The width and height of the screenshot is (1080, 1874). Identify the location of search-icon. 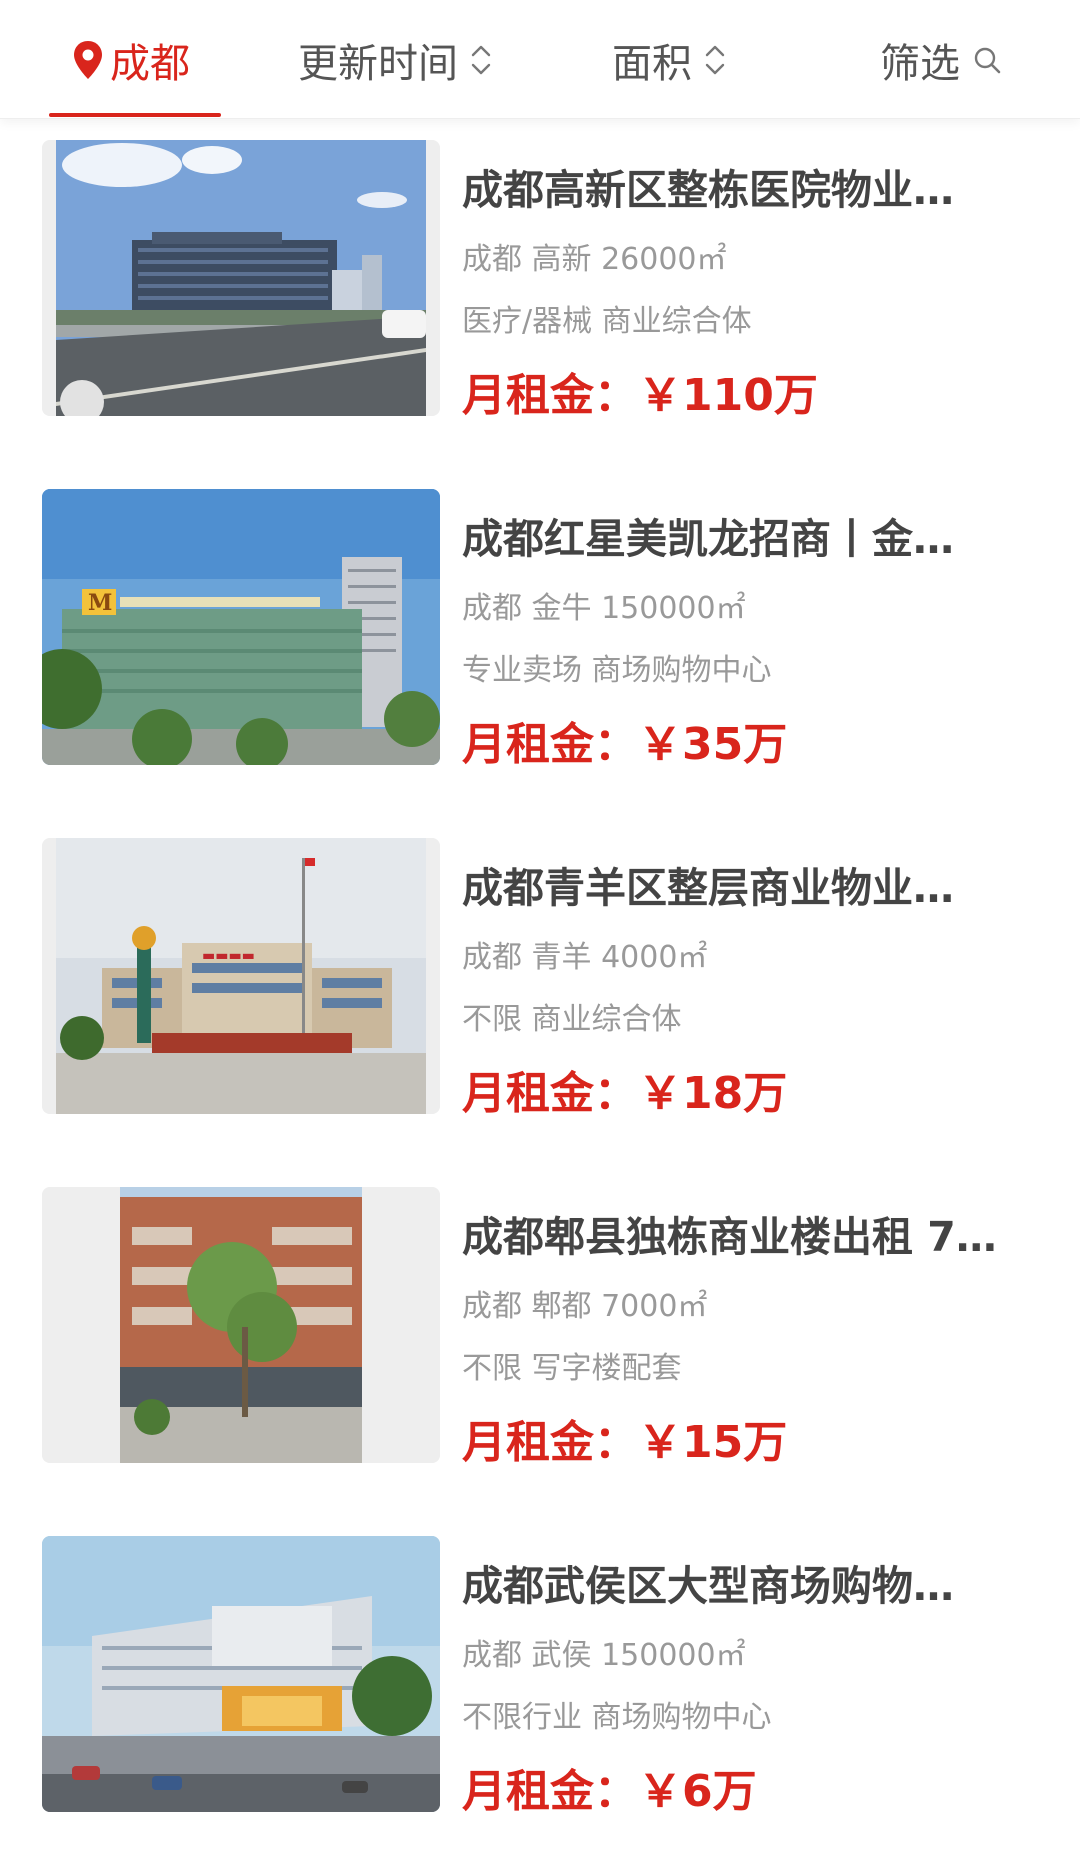
(987, 60).